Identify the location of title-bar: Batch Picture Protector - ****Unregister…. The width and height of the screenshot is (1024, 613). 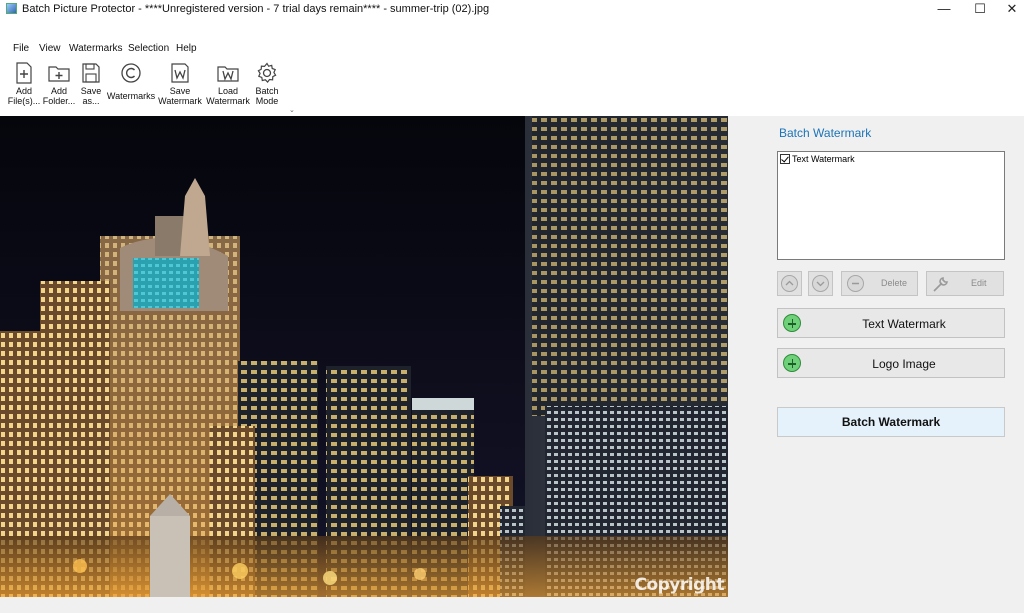
(512, 10).